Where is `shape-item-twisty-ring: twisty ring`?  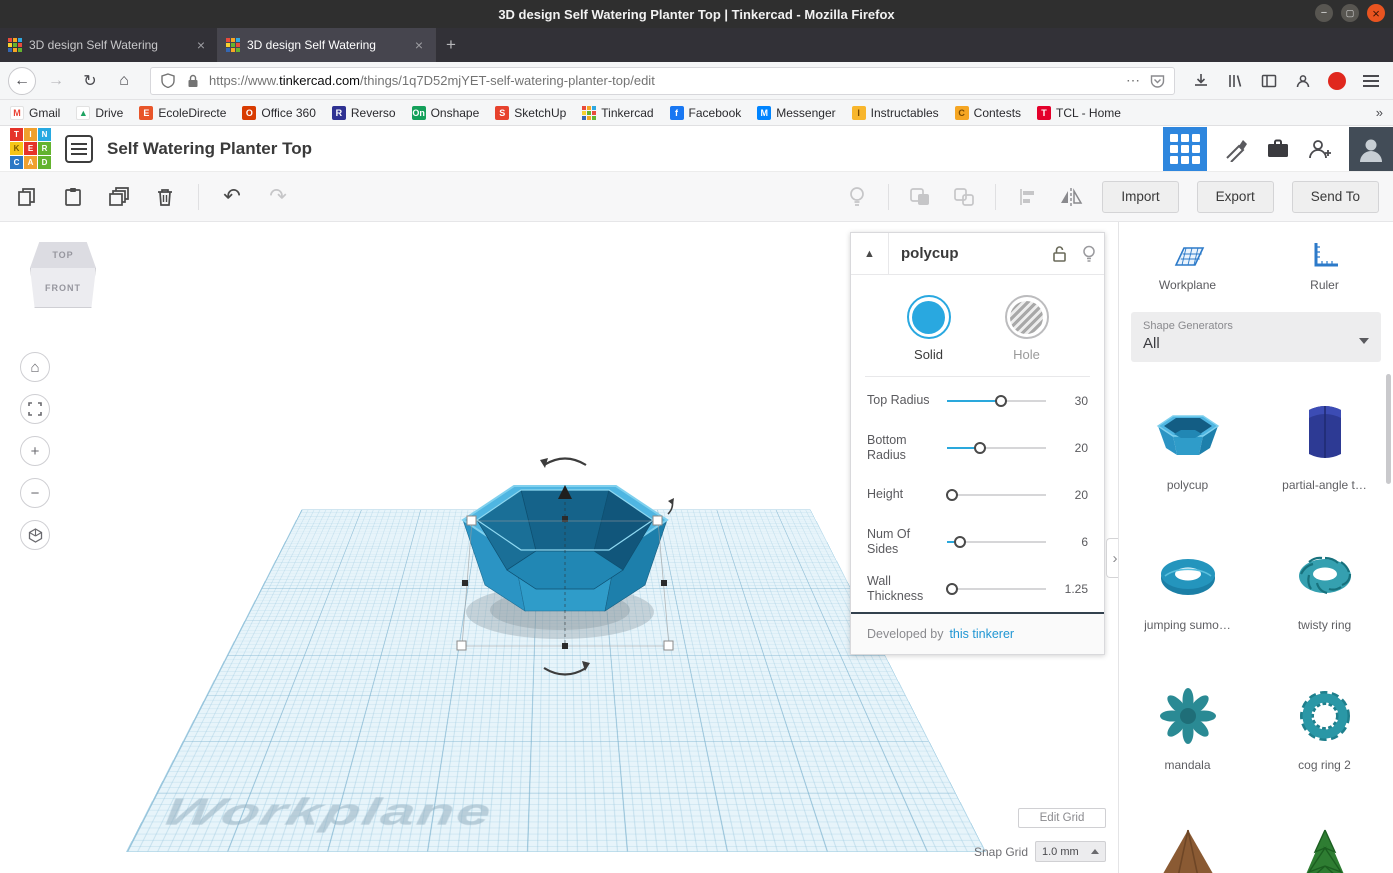 shape-item-twisty-ring: twisty ring is located at coordinates (1324, 596).